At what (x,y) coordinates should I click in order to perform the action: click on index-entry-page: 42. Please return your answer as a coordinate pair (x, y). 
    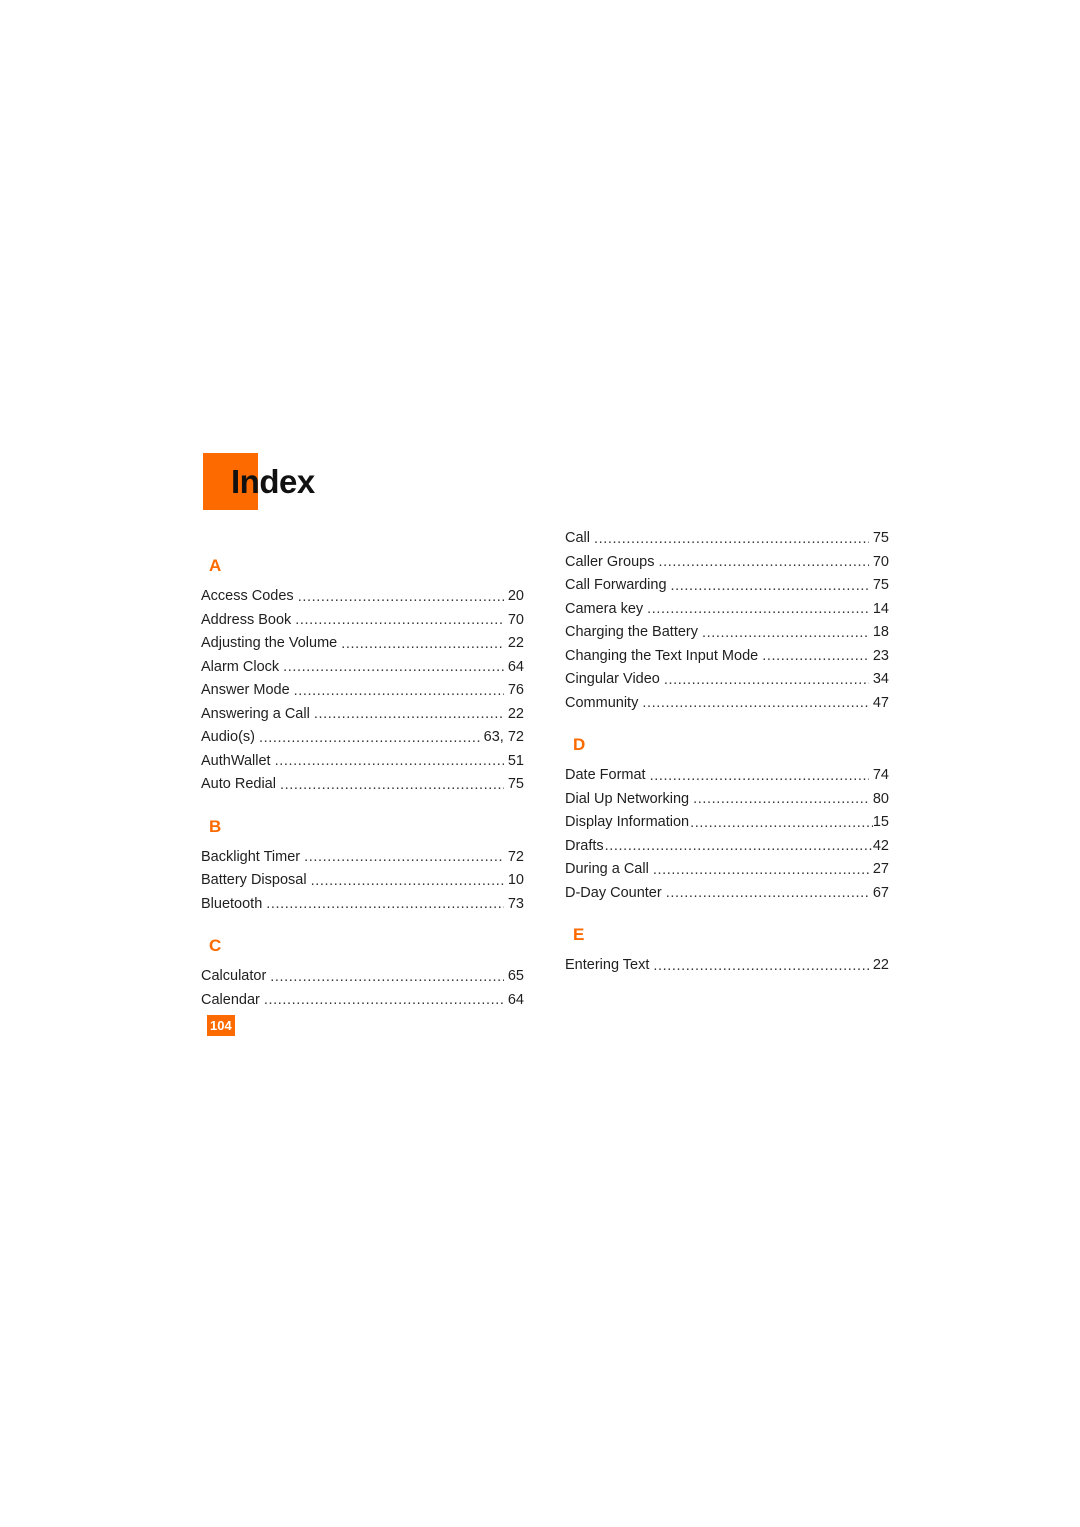
    Looking at the image, I should click on (880, 845).